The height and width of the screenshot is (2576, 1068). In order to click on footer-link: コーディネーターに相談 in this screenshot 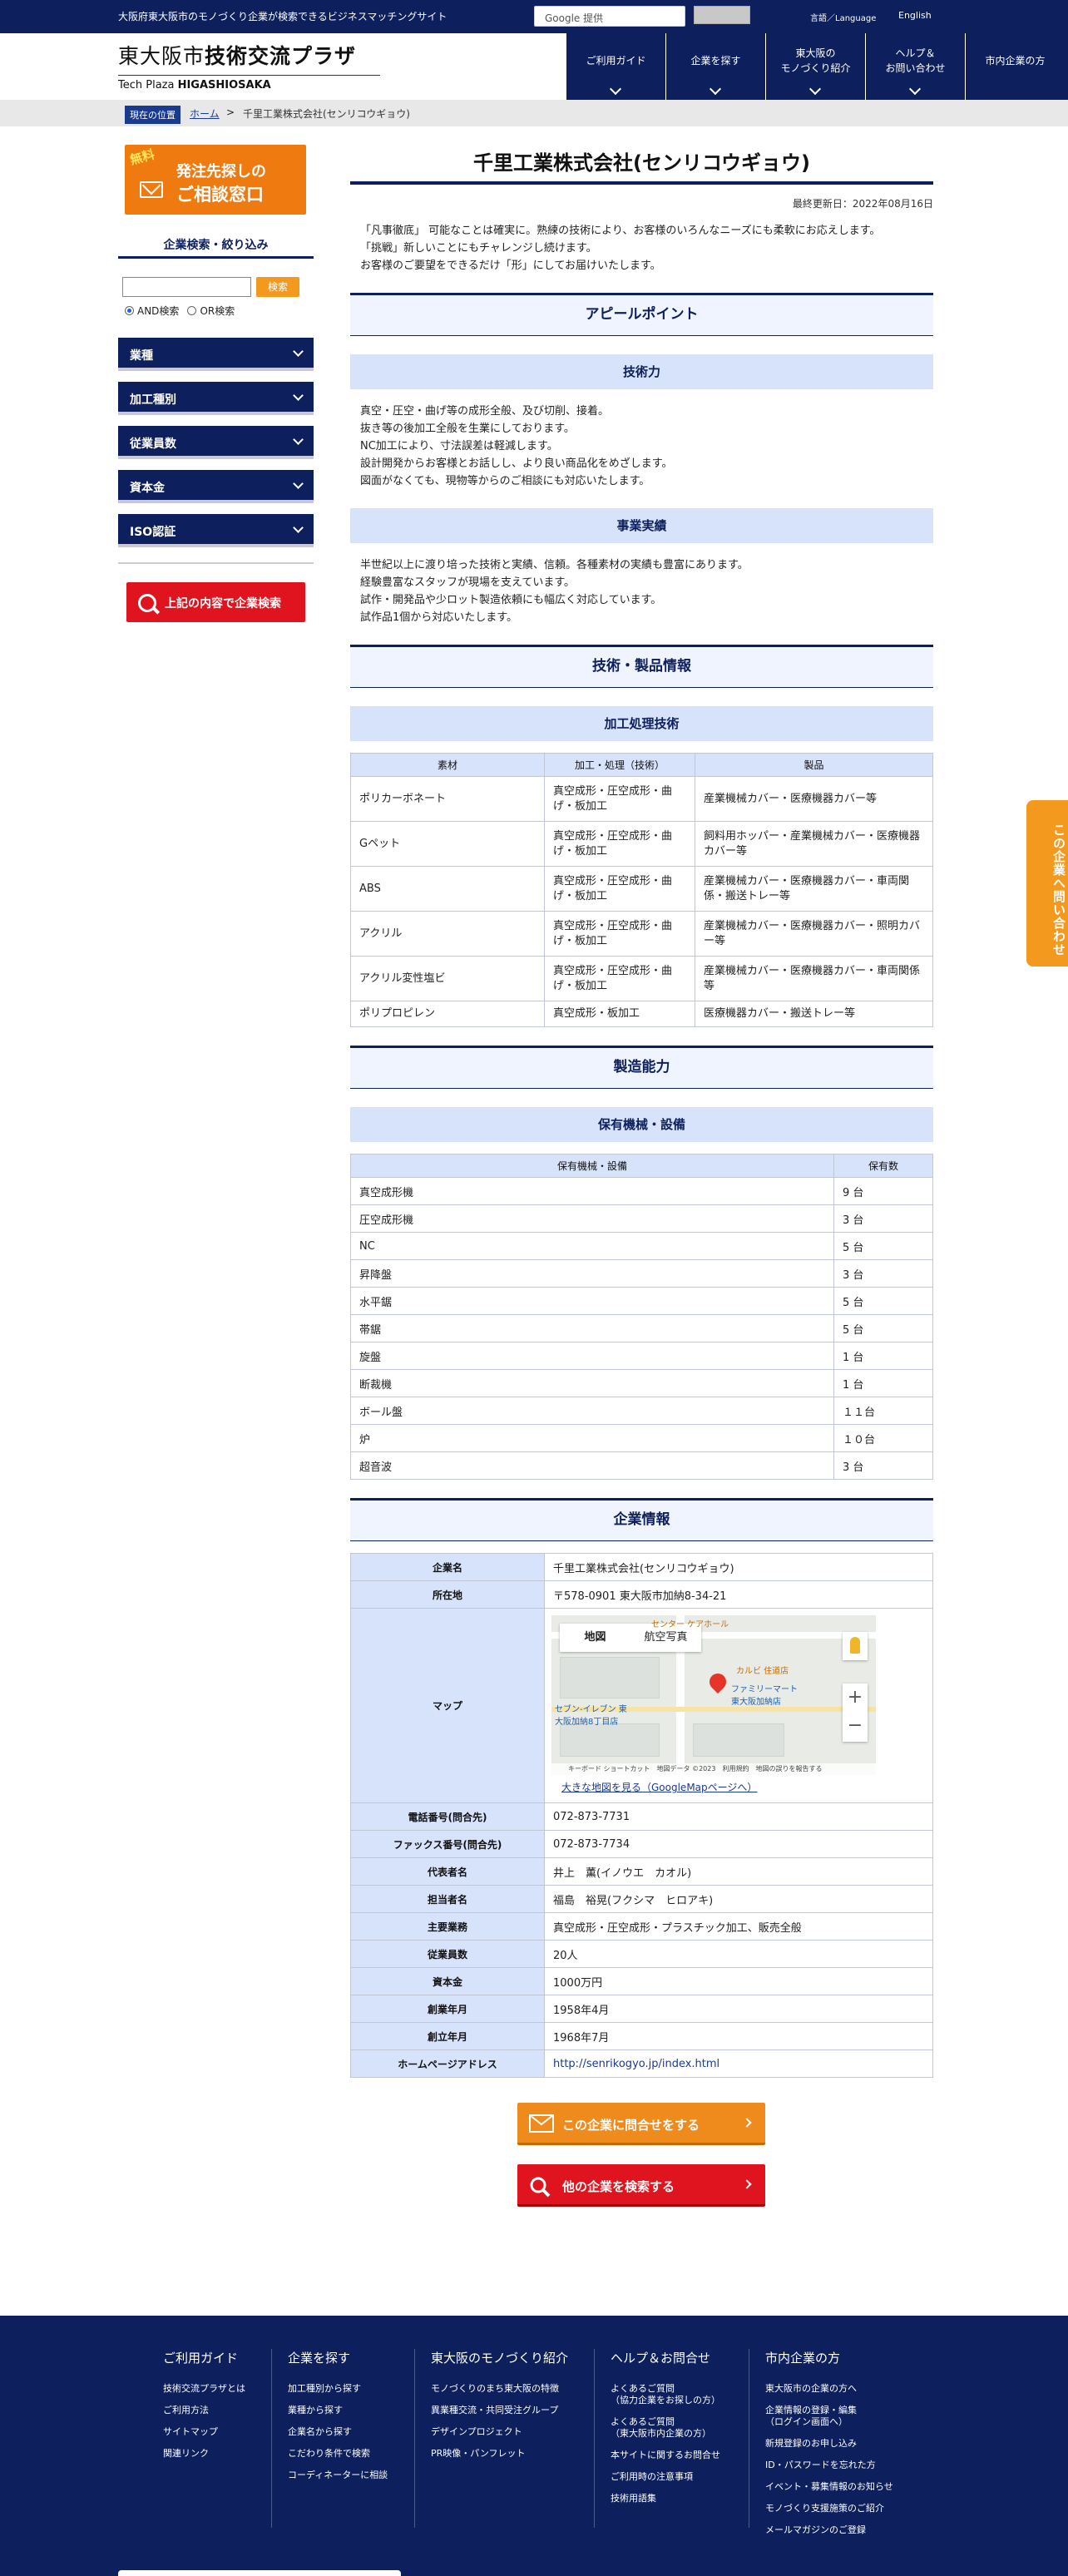, I will do `click(338, 2475)`.